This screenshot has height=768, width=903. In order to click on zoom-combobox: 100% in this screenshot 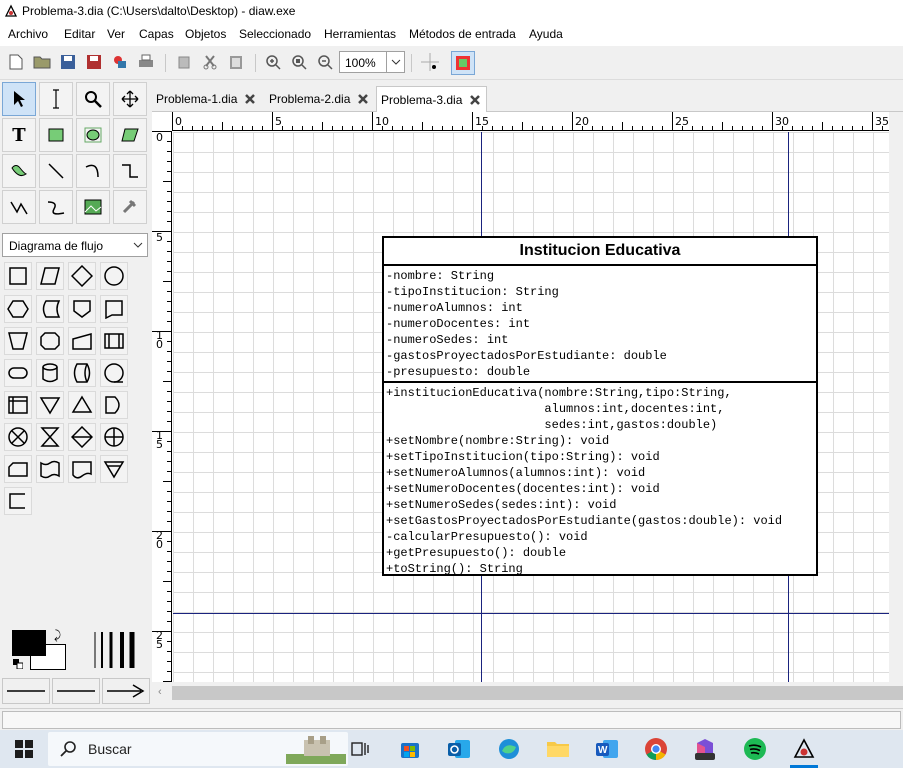, I will do `click(372, 62)`.